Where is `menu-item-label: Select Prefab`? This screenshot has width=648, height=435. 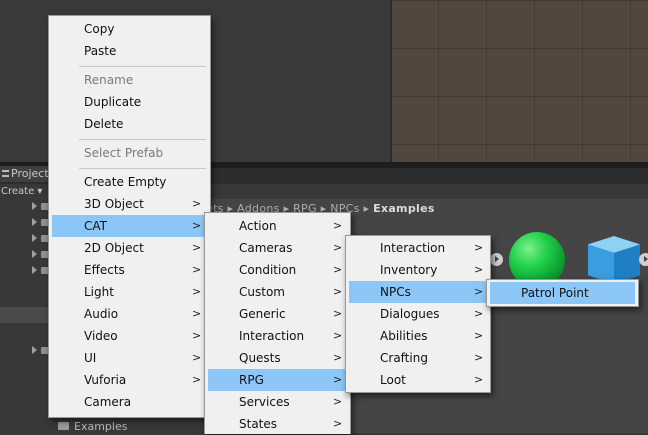
menu-item-label: Select Prefab is located at coordinates (124, 153).